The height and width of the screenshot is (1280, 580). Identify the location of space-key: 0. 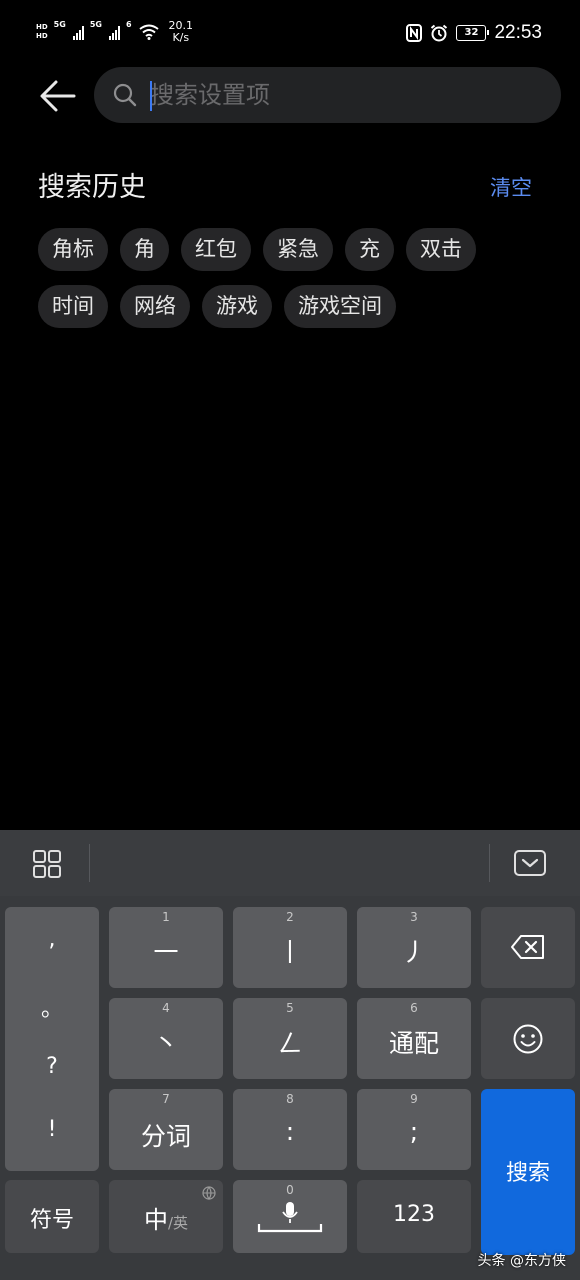
(290, 1216).